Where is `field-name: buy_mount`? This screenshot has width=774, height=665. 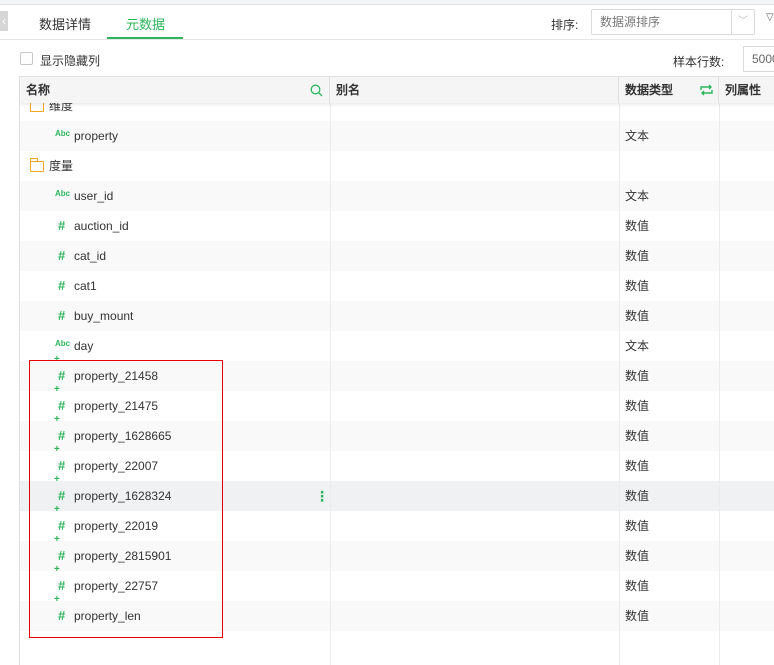
field-name: buy_mount is located at coordinates (104, 316).